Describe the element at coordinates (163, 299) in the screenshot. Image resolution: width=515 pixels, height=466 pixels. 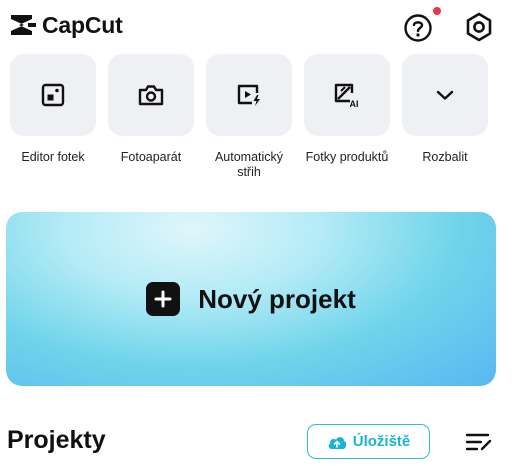
I see `plus-icon` at that location.